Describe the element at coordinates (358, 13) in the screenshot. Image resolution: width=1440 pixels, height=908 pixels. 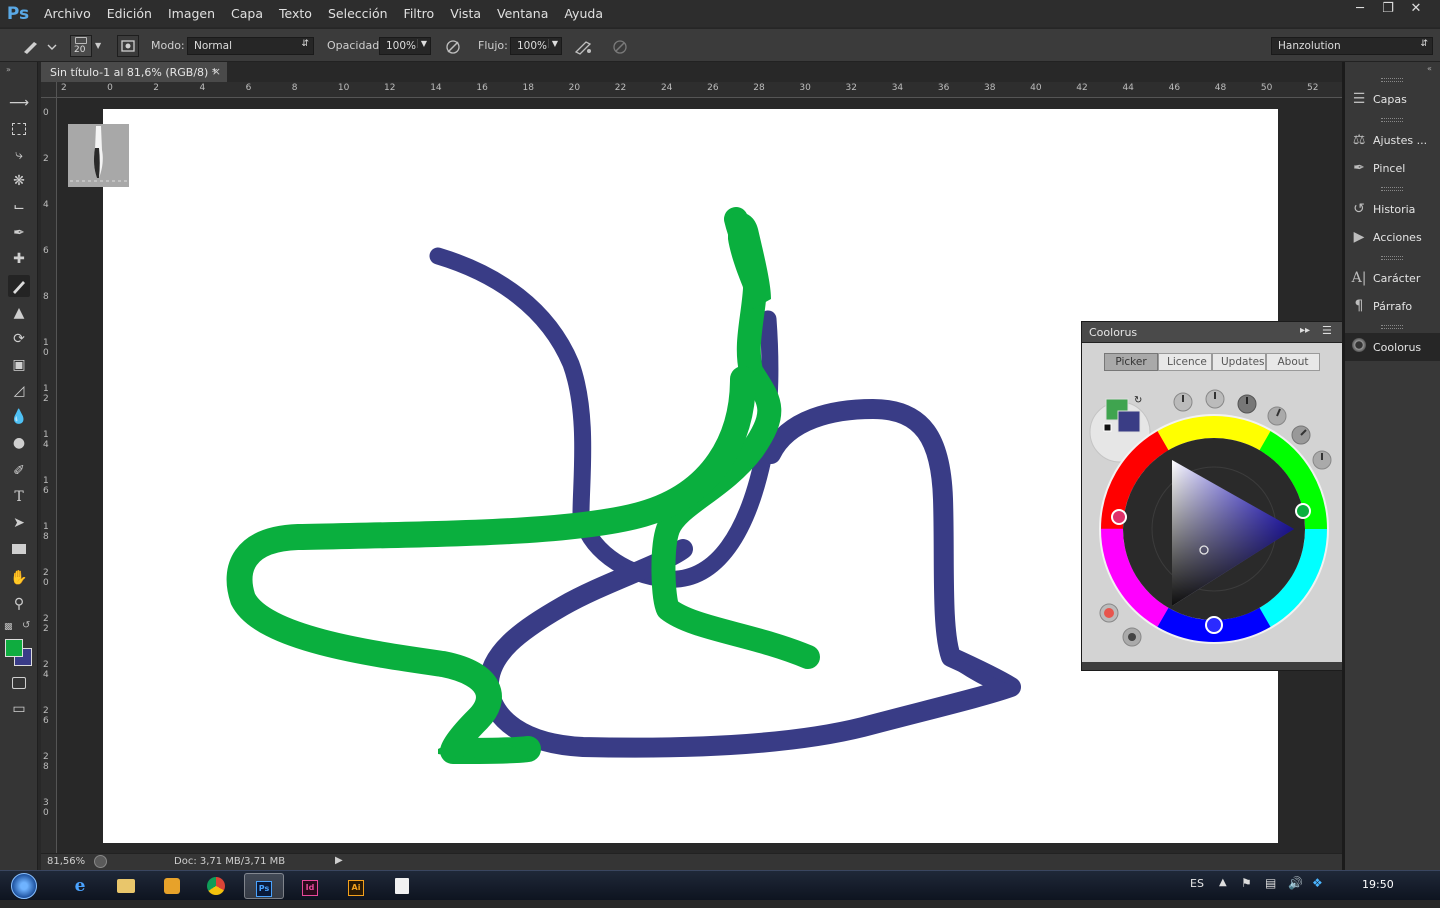
I see `menu-seleccion: Selección` at that location.